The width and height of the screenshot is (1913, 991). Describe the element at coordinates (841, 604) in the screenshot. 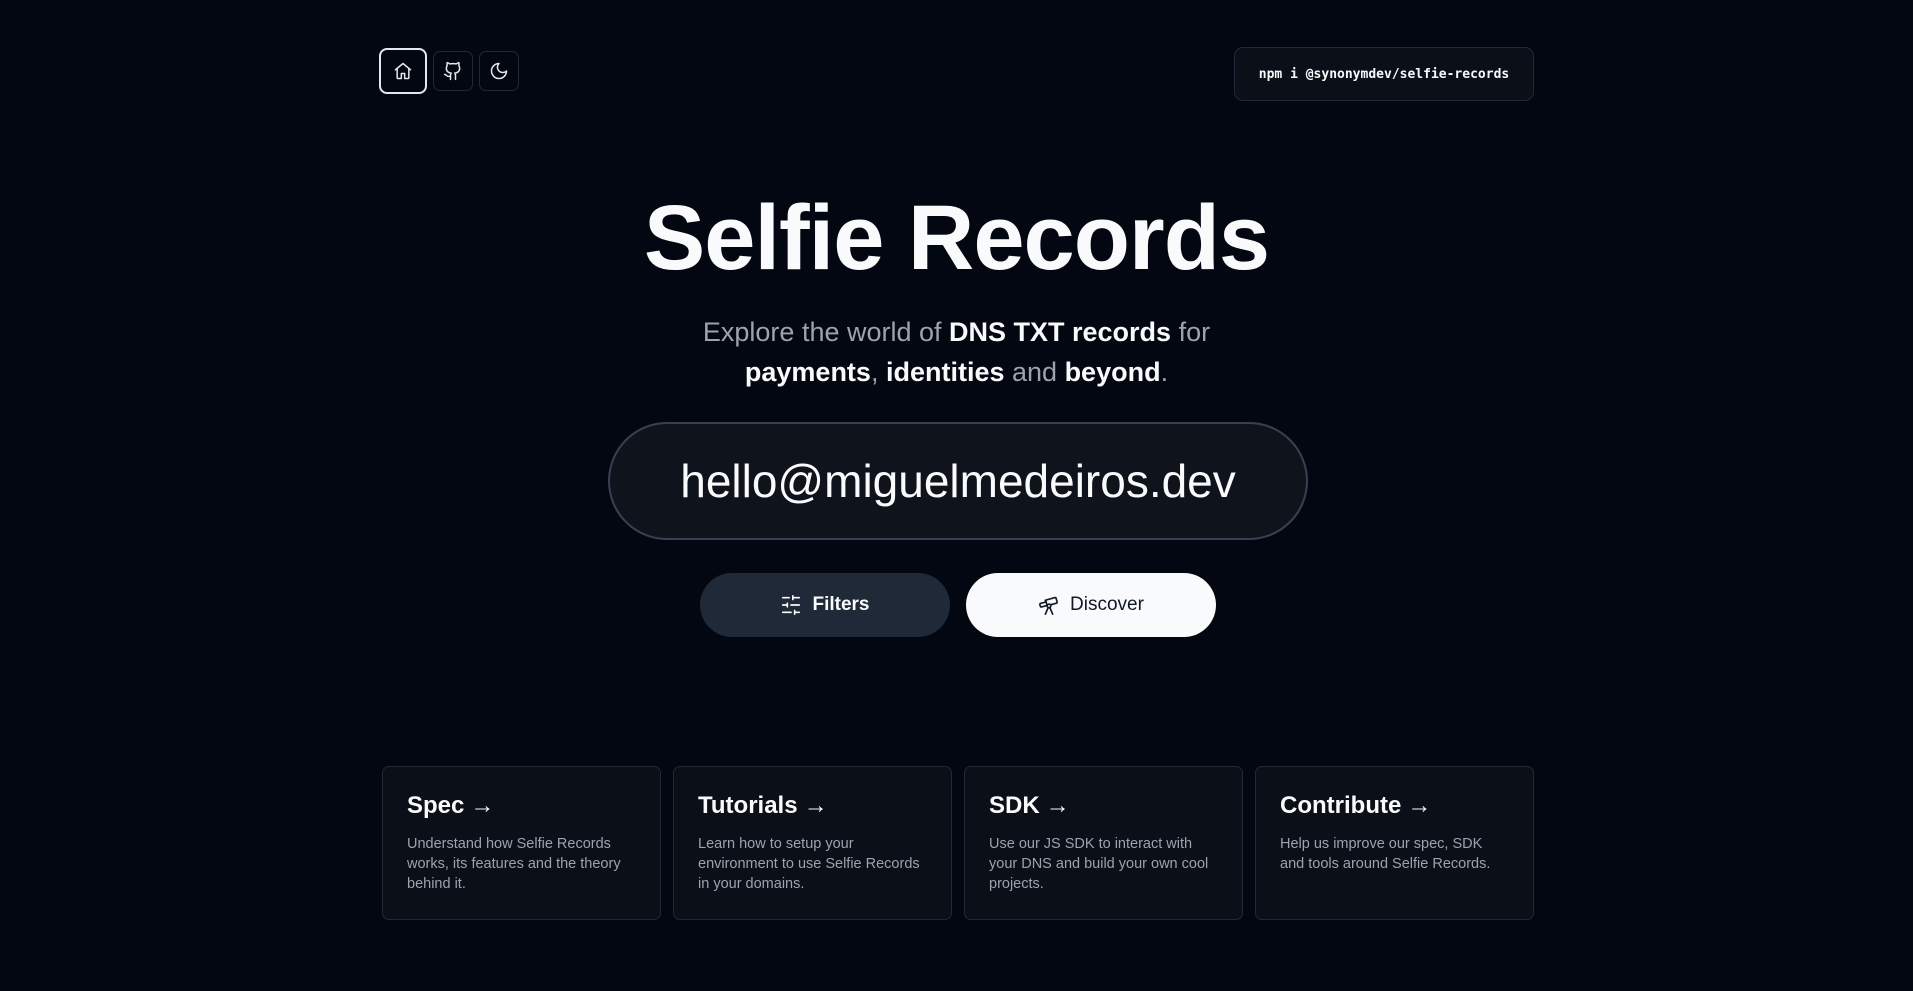

I see `filters-label: Filters` at that location.